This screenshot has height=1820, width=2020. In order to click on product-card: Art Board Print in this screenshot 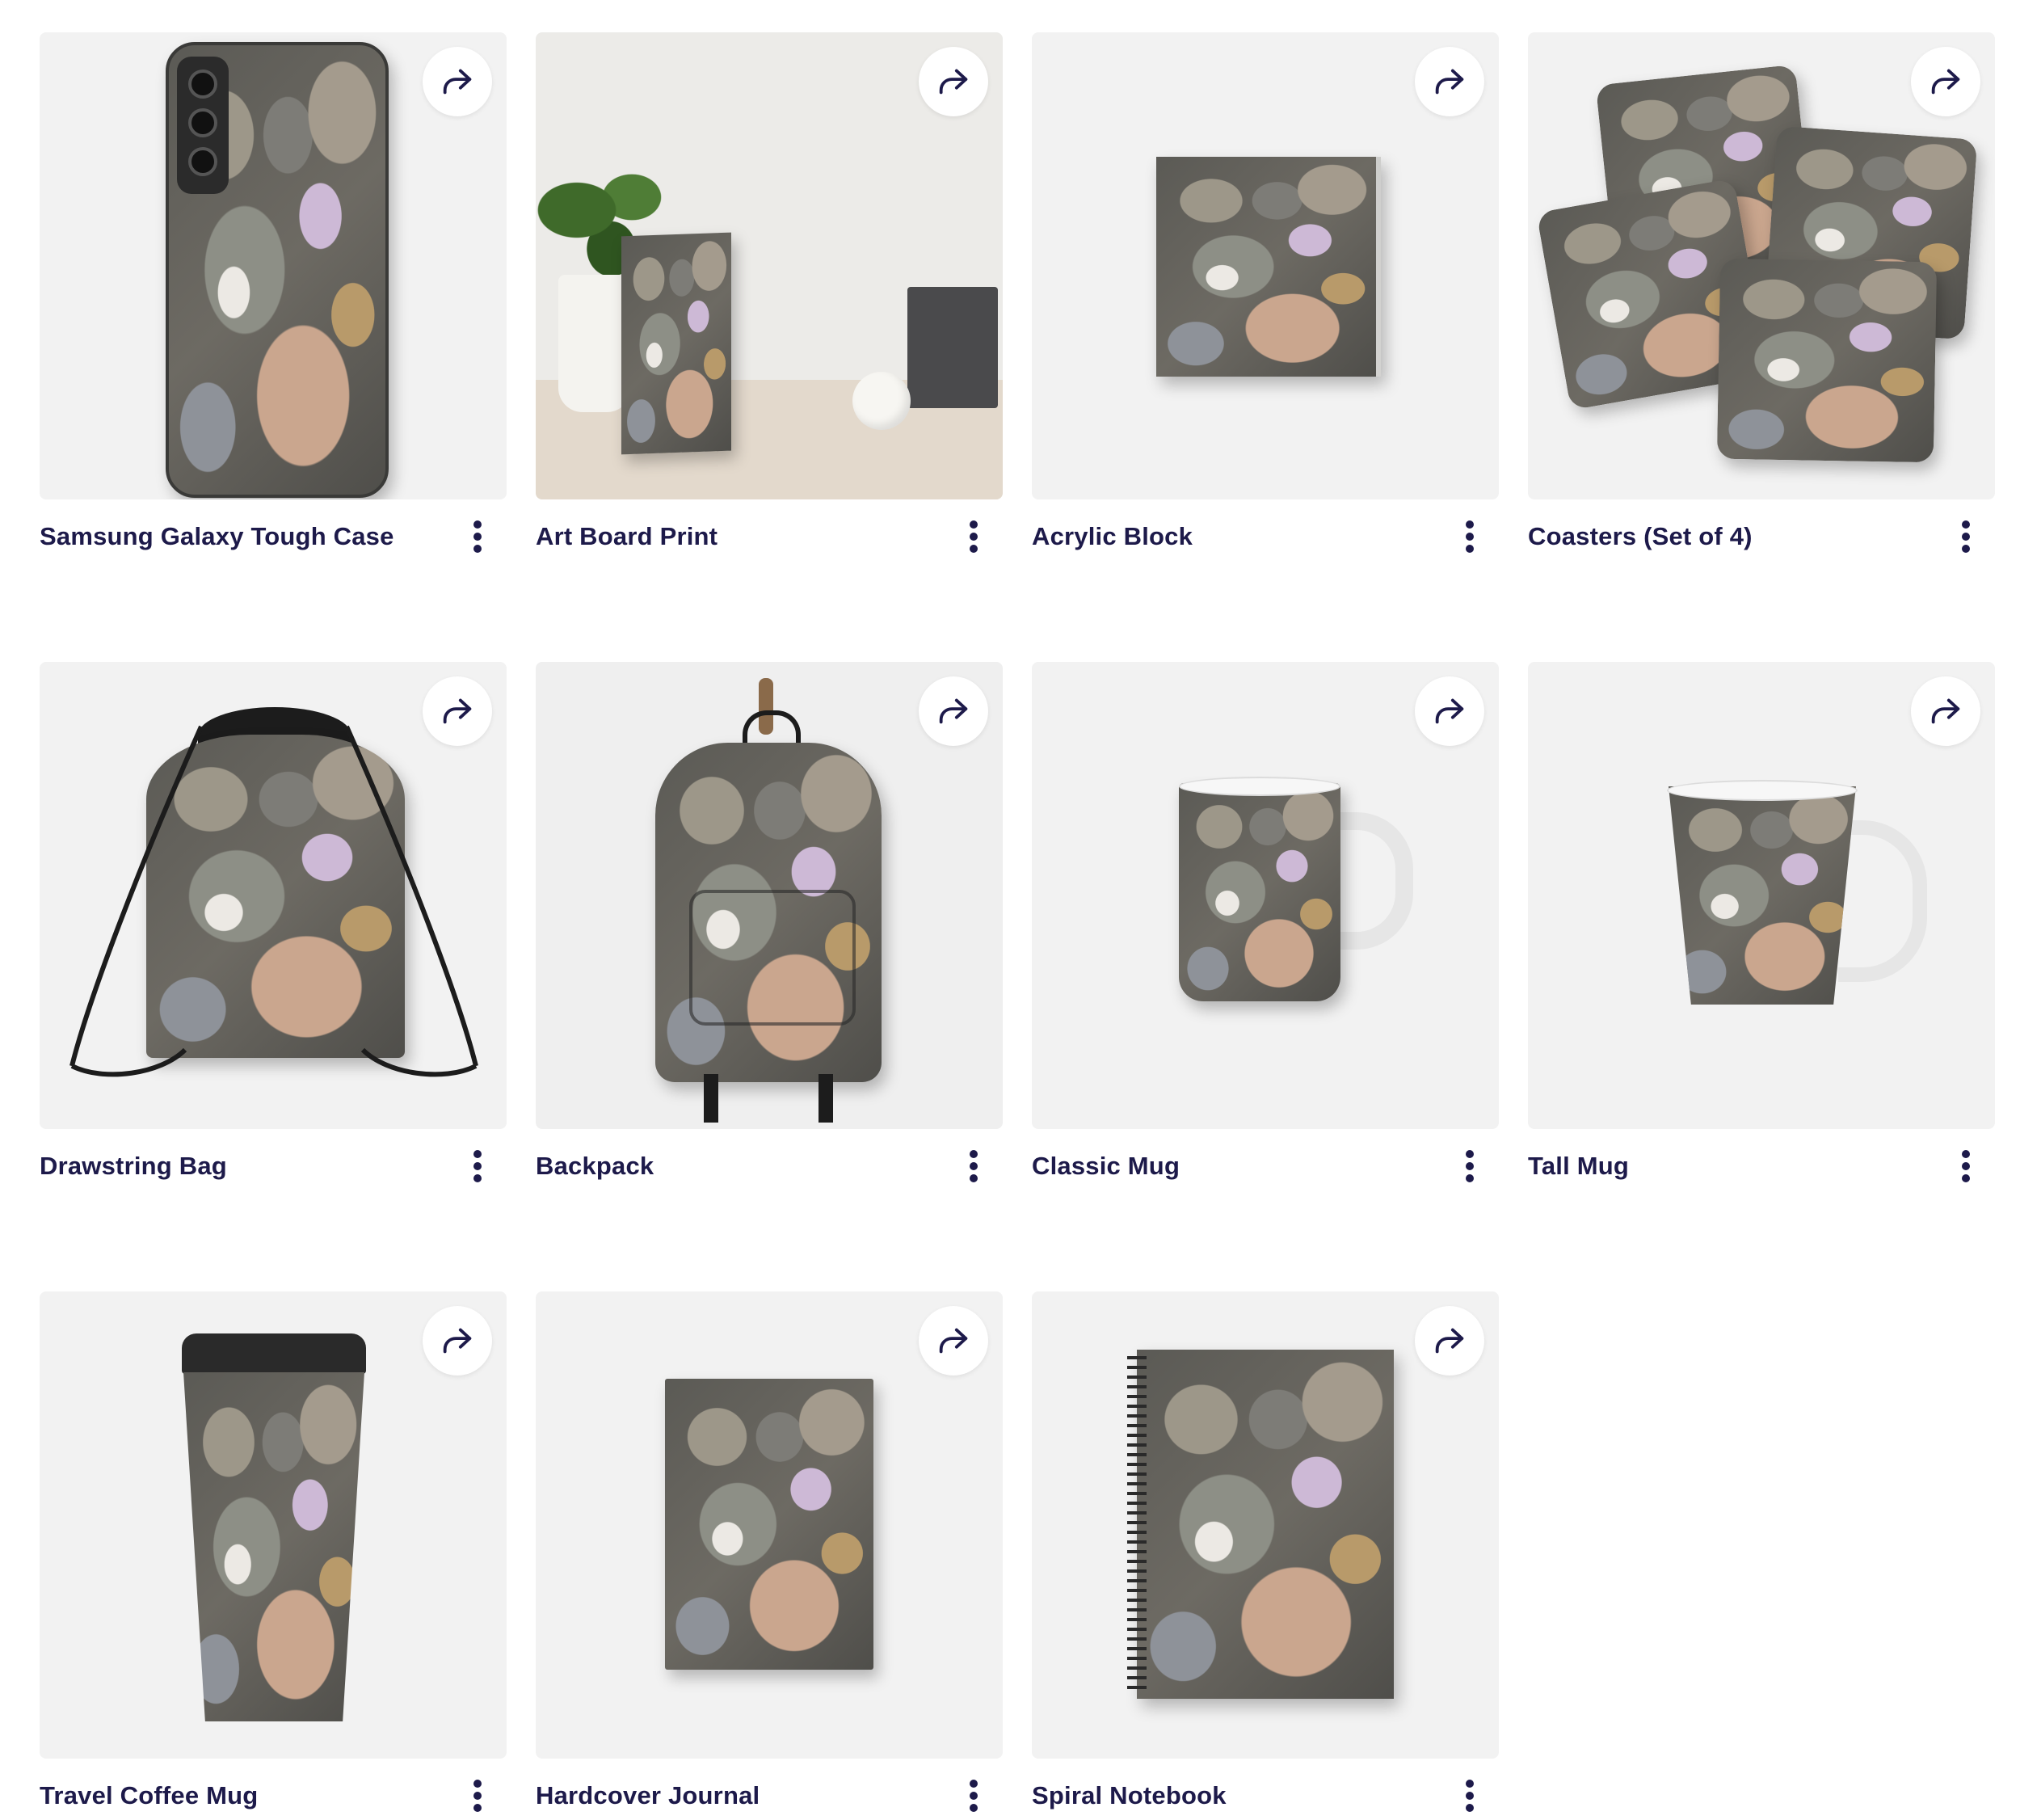, I will do `click(769, 296)`.